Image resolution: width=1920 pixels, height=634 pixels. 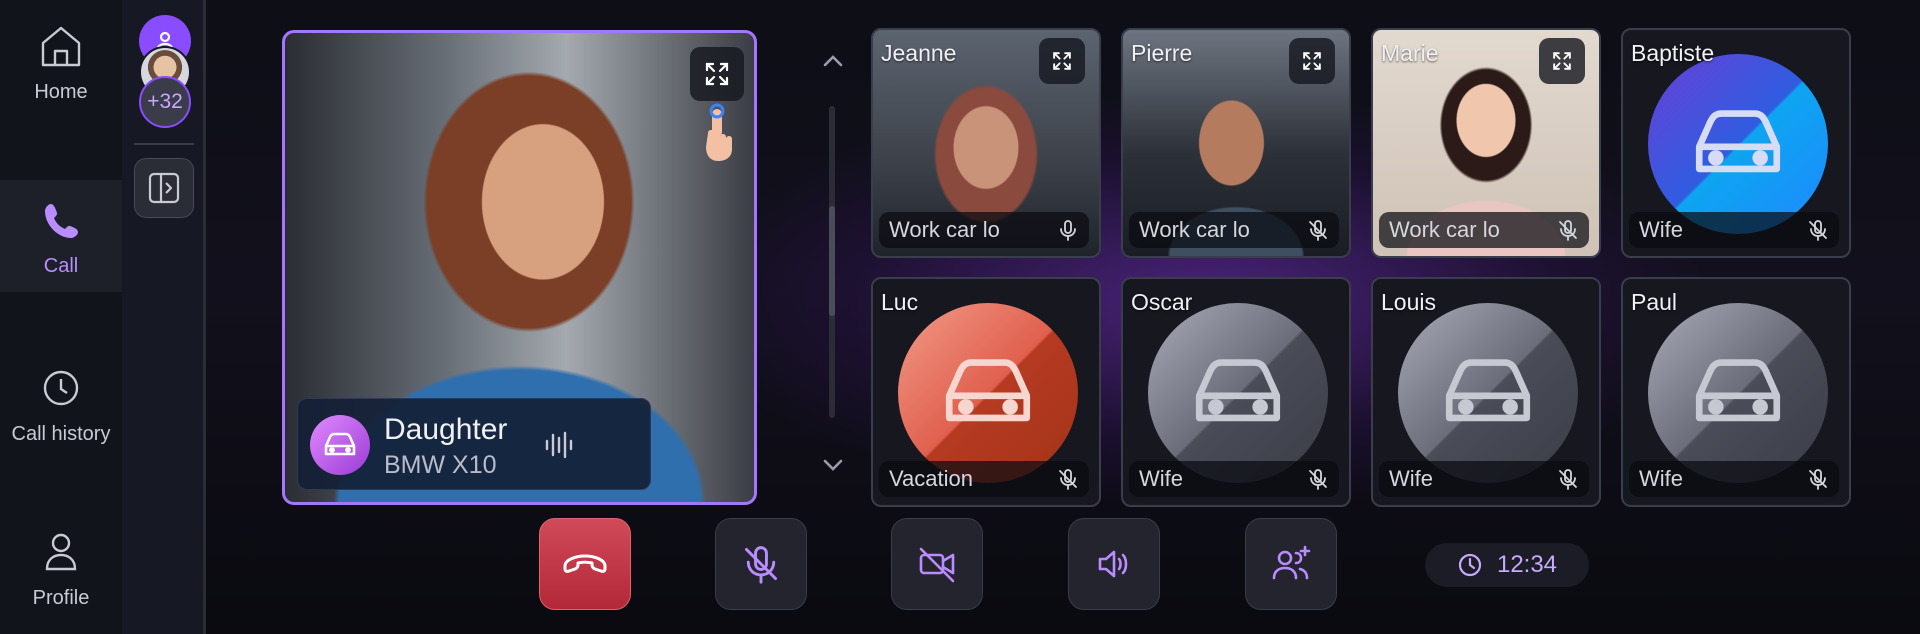 I want to click on participant-tile: Louis Wife, so click(x=1486, y=392).